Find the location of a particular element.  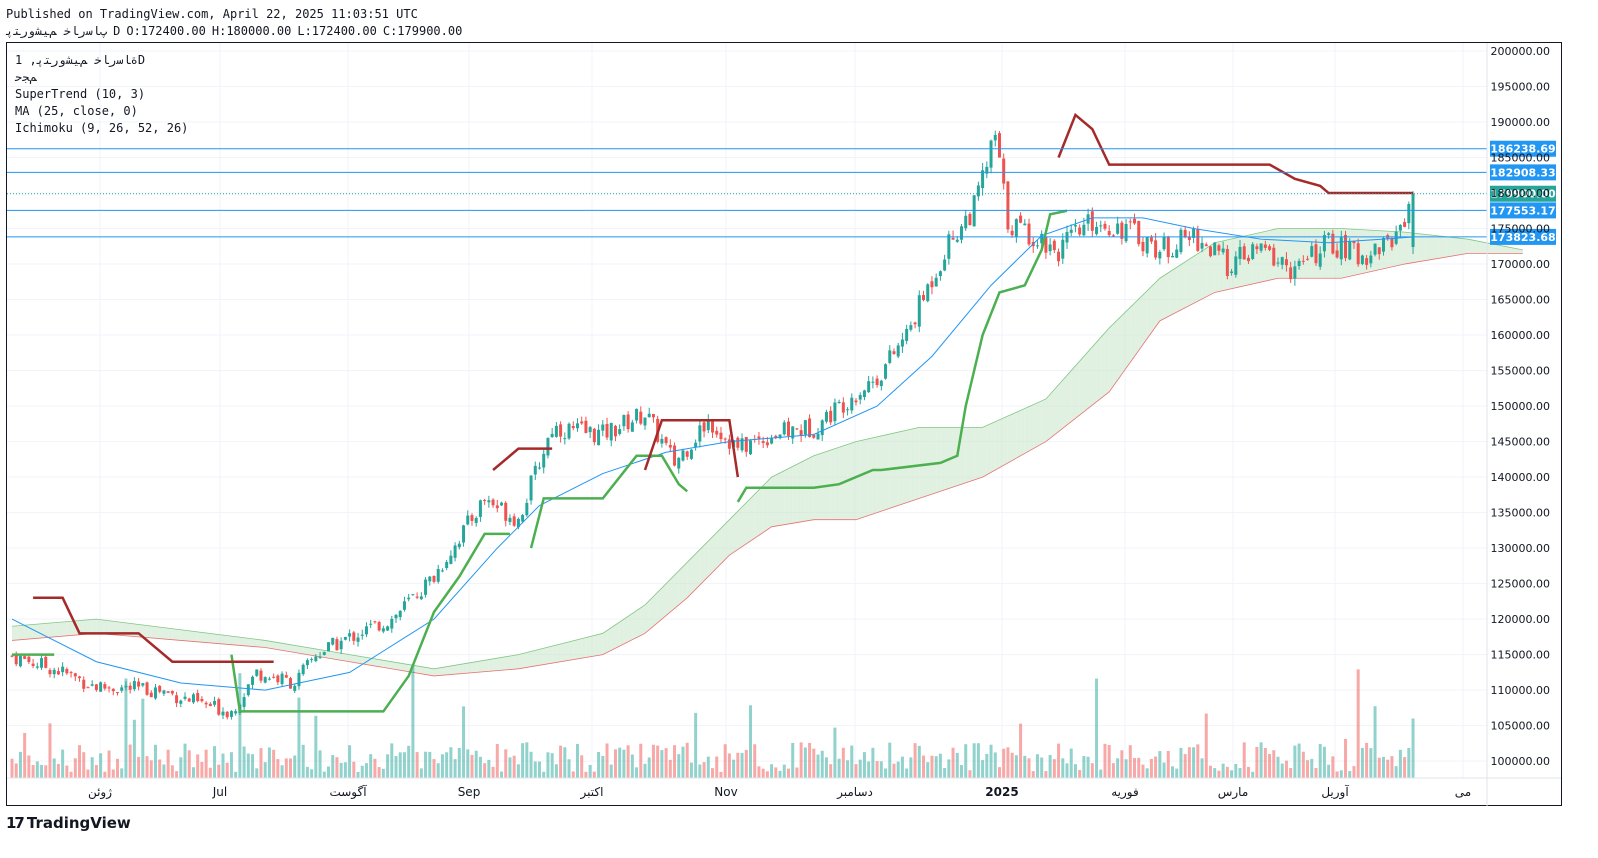

tradingview-logo: 17 TradingView is located at coordinates (68, 823).